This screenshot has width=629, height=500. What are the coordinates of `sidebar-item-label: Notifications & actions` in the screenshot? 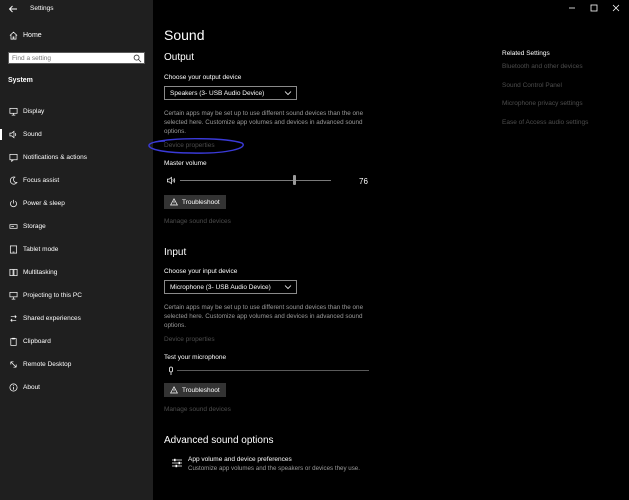 It's located at (55, 157).